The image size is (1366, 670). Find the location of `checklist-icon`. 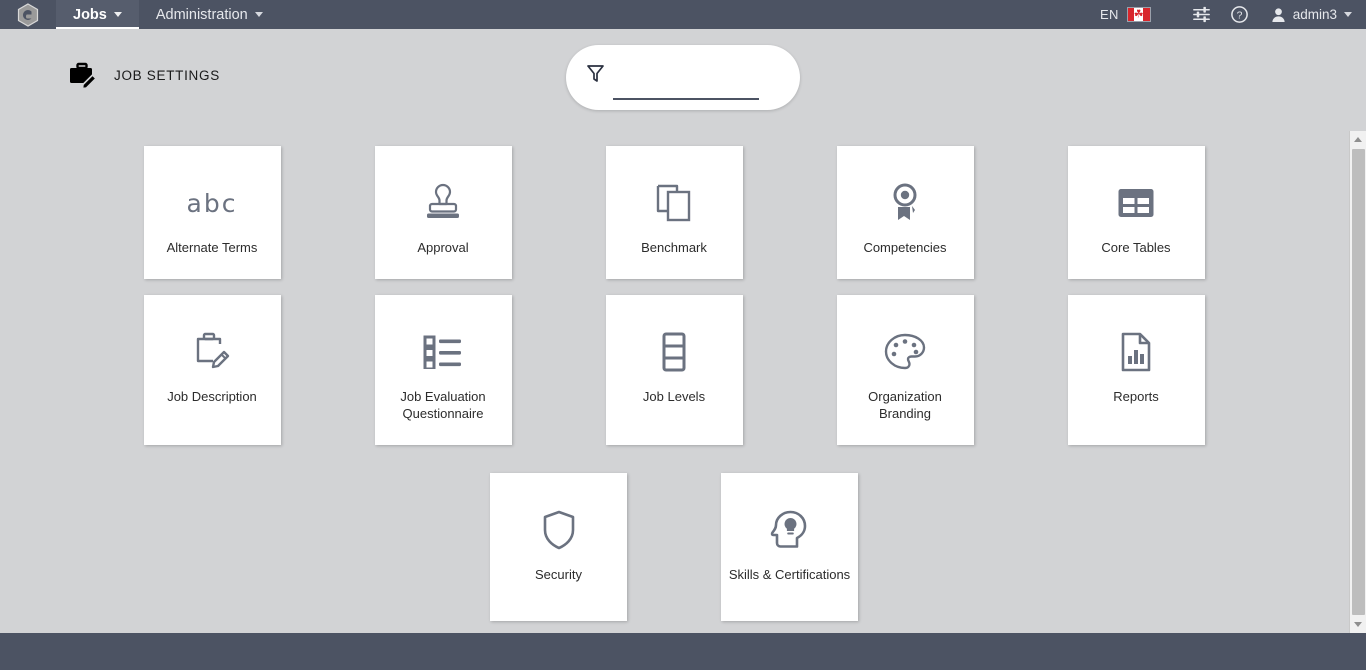

checklist-icon is located at coordinates (442, 352).